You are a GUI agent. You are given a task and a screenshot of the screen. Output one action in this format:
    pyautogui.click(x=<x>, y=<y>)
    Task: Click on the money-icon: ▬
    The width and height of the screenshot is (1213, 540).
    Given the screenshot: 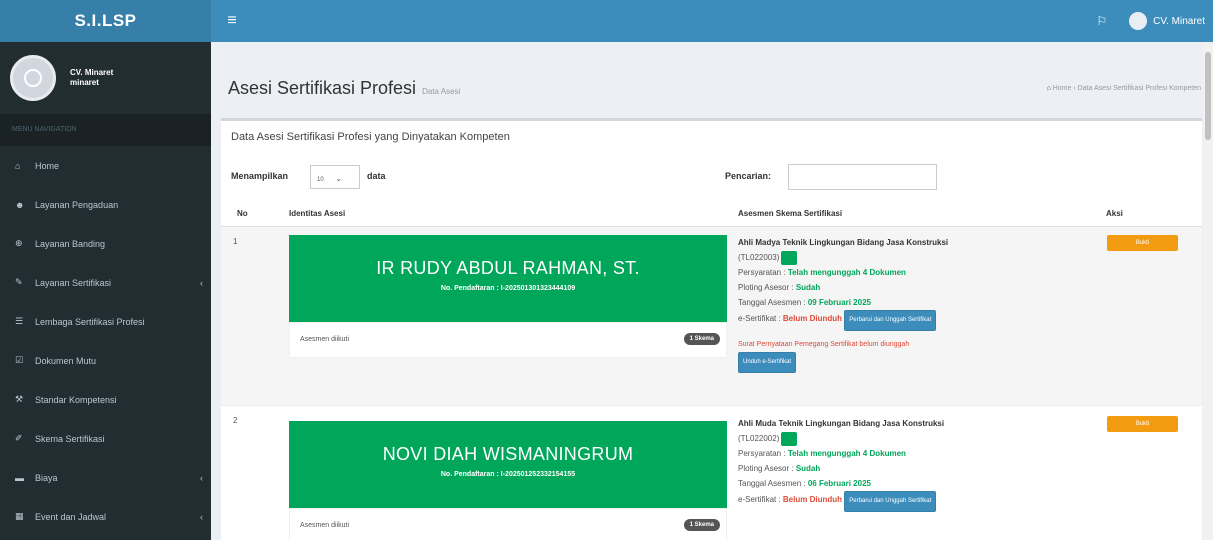 What is the action you would take?
    pyautogui.click(x=19, y=477)
    